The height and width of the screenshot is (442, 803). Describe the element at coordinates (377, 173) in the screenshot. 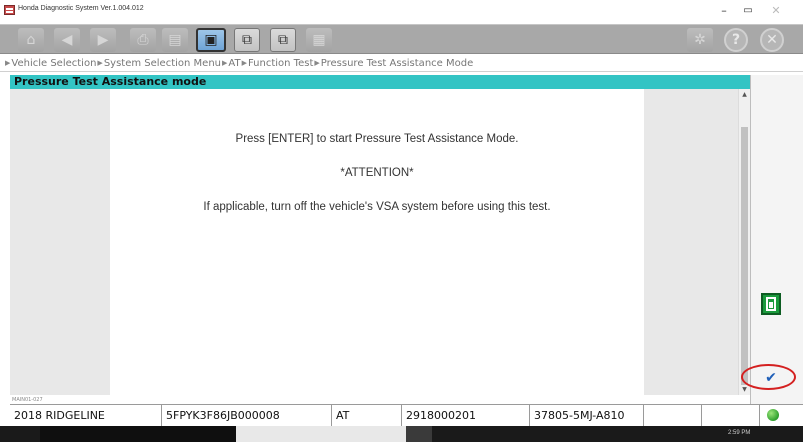

I see `attention-text: *ATTENTION*` at that location.